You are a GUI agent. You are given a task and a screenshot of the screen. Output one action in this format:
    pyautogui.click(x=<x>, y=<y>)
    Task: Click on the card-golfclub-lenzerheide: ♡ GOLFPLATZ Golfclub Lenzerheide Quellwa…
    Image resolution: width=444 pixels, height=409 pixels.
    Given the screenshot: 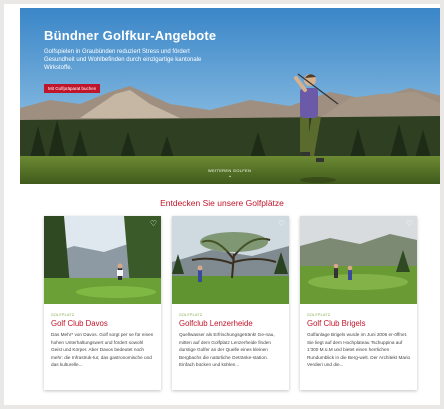 What is the action you would take?
    pyautogui.click(x=230, y=303)
    